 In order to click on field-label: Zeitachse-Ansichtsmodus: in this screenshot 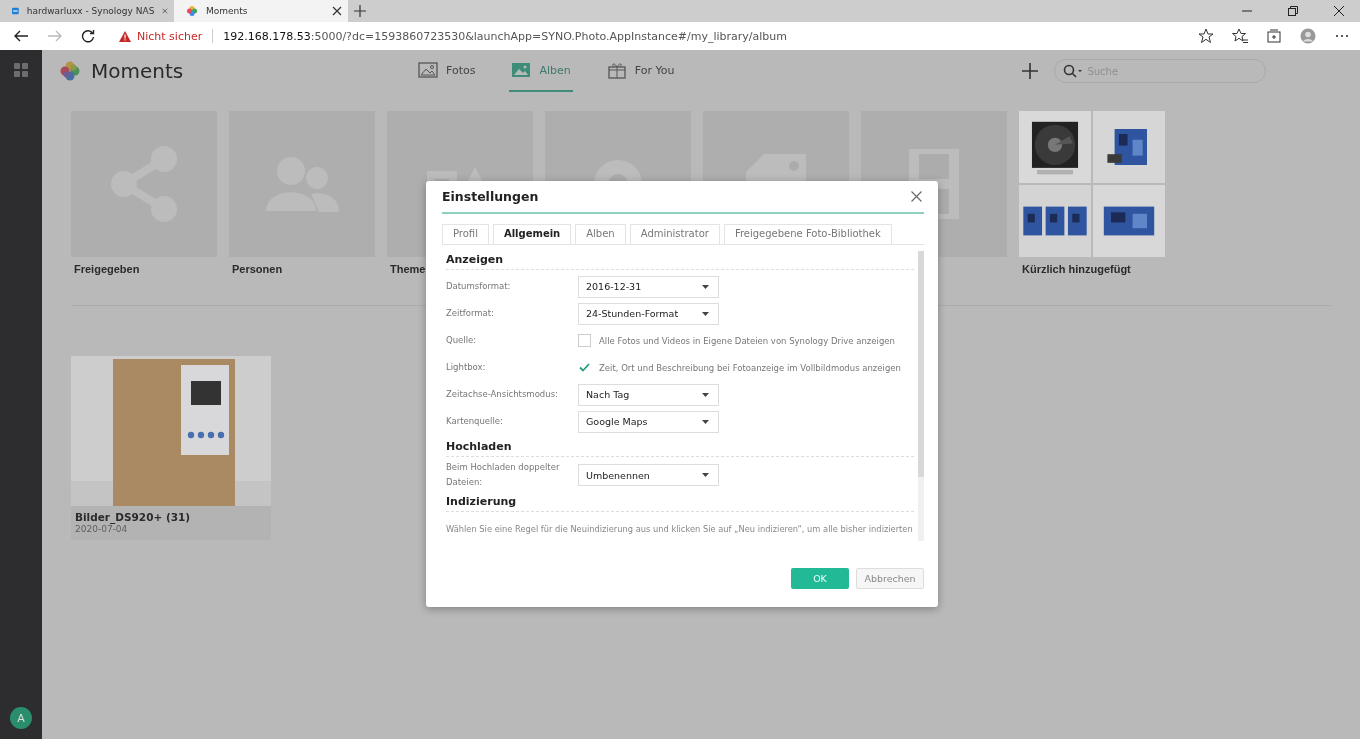, I will do `click(502, 394)`.